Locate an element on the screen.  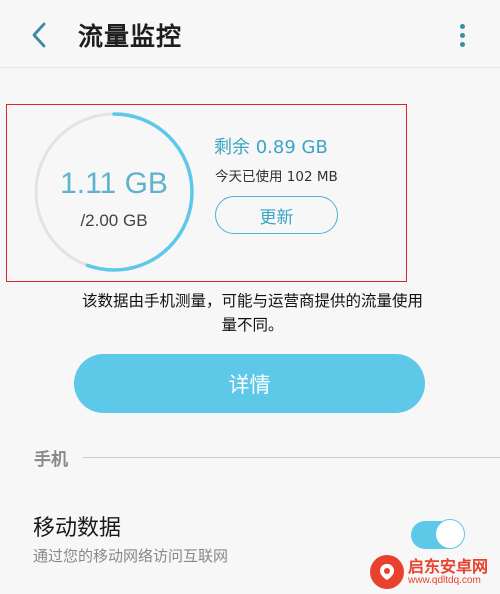
back-arrow-icon is located at coordinates (39, 35).